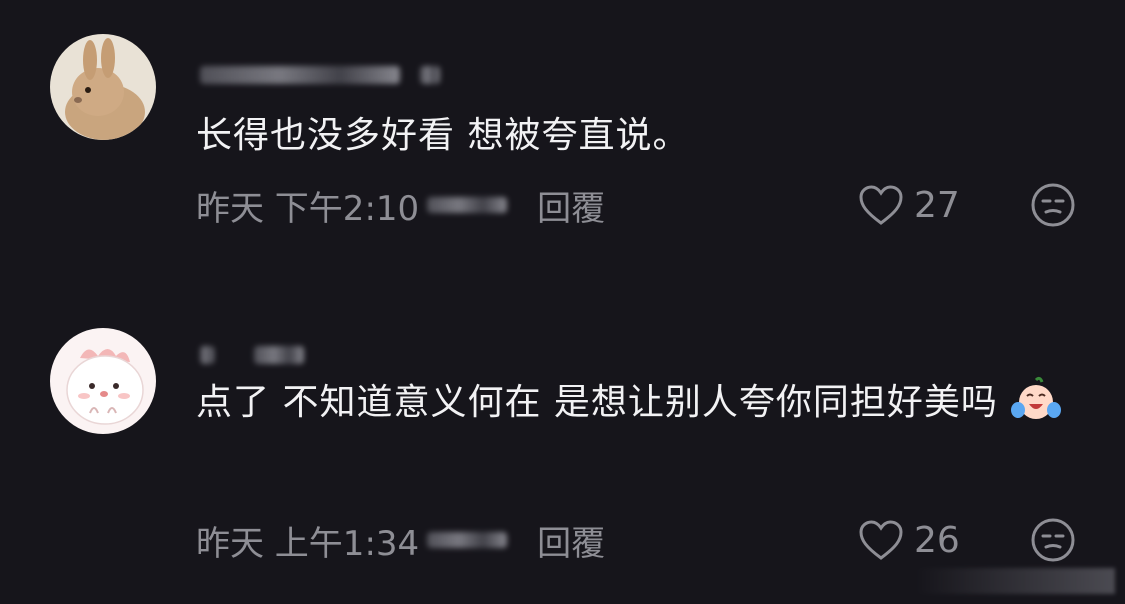 This screenshot has height=604, width=1125. Describe the element at coordinates (937, 205) in the screenshot. I see `like-count: 27` at that location.